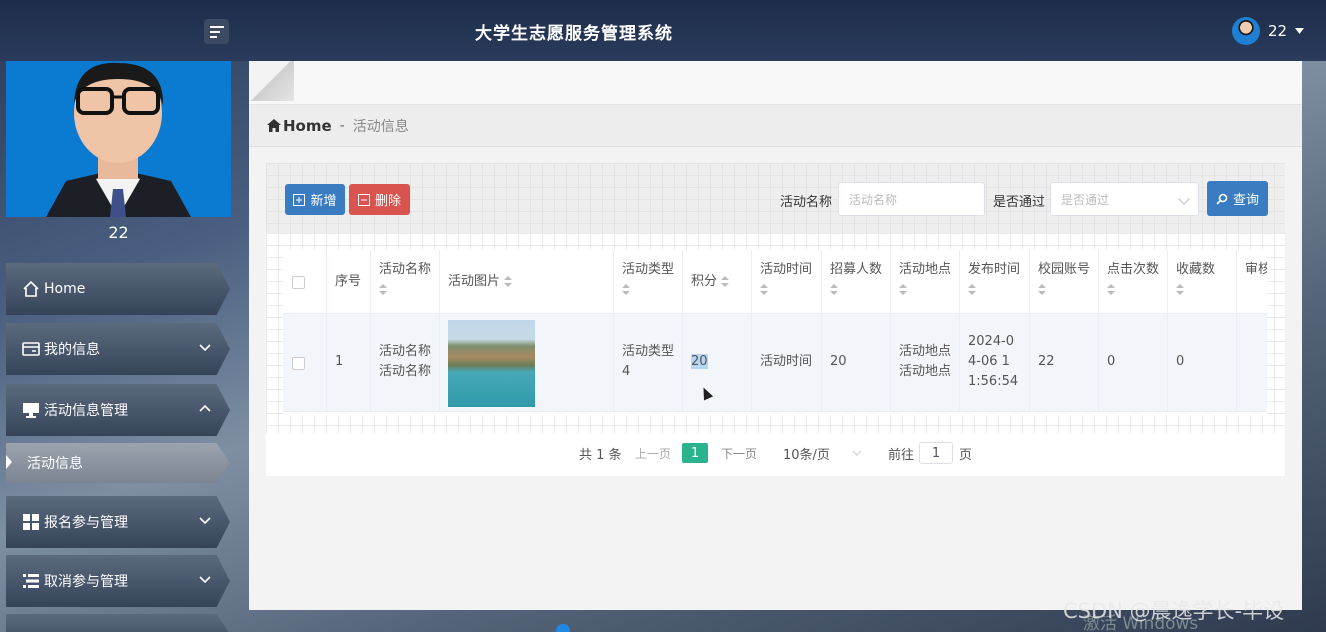 This screenshot has height=632, width=1326. I want to click on list-icon, so click(31, 581).